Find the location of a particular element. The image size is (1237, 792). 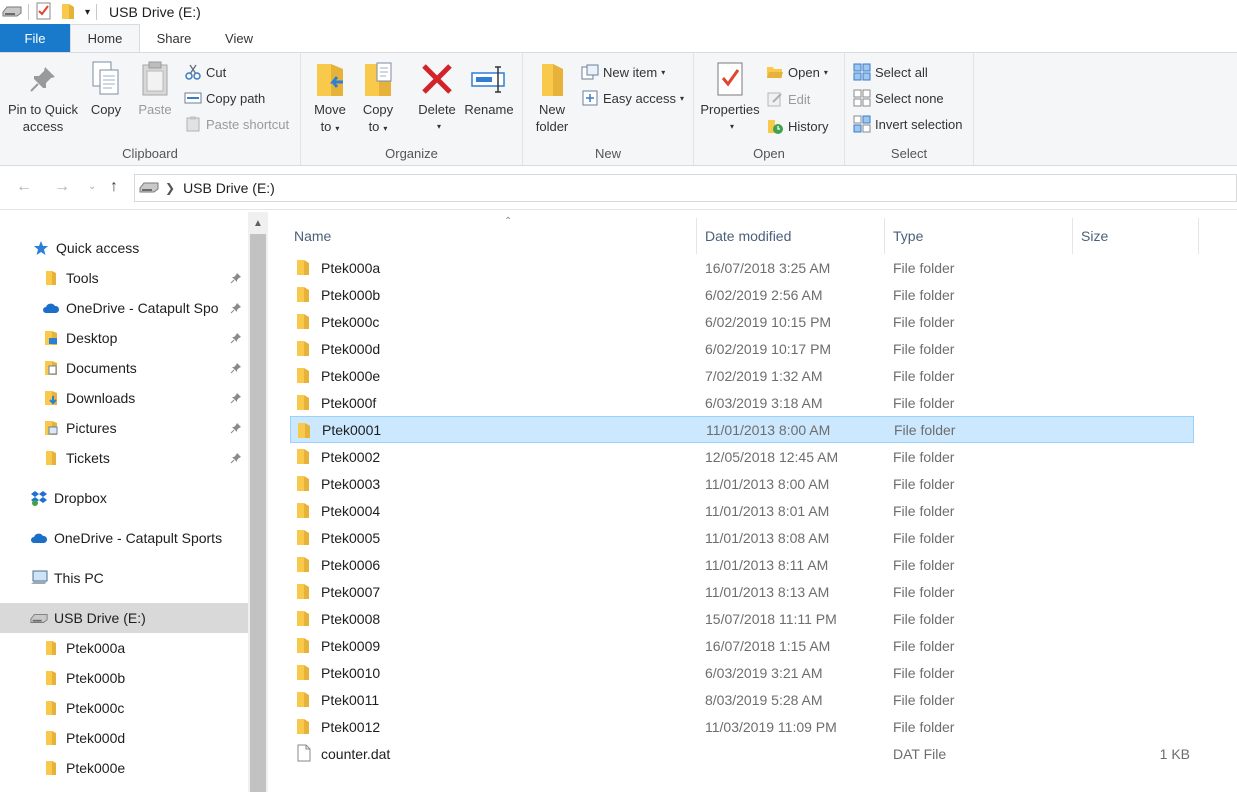

sidebar-item-ptek000a: Ptek000a is located at coordinates (124, 648).